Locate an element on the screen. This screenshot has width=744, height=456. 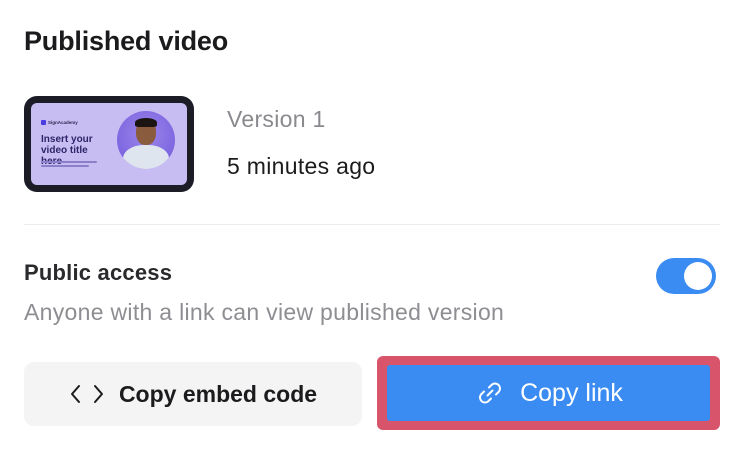
logo-mark-icon is located at coordinates (43, 122).